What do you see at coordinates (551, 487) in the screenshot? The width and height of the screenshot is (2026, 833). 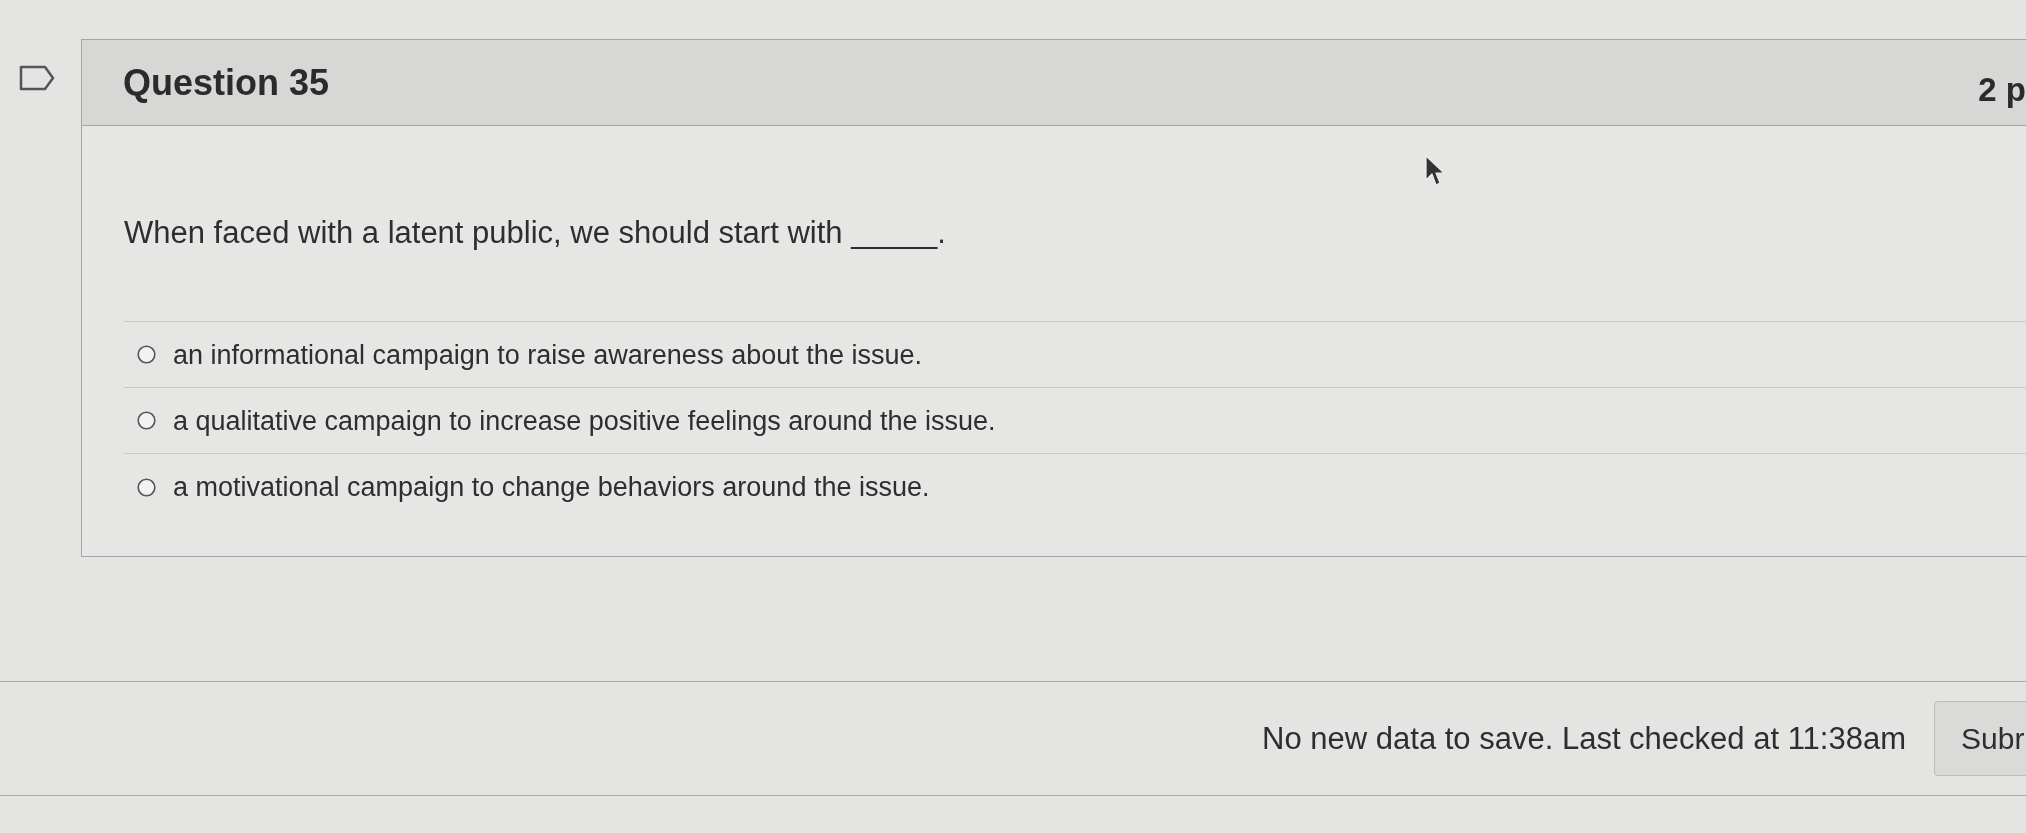 I see `answer-option: a motivational campaign to change behaviors around the issue.` at bounding box center [551, 487].